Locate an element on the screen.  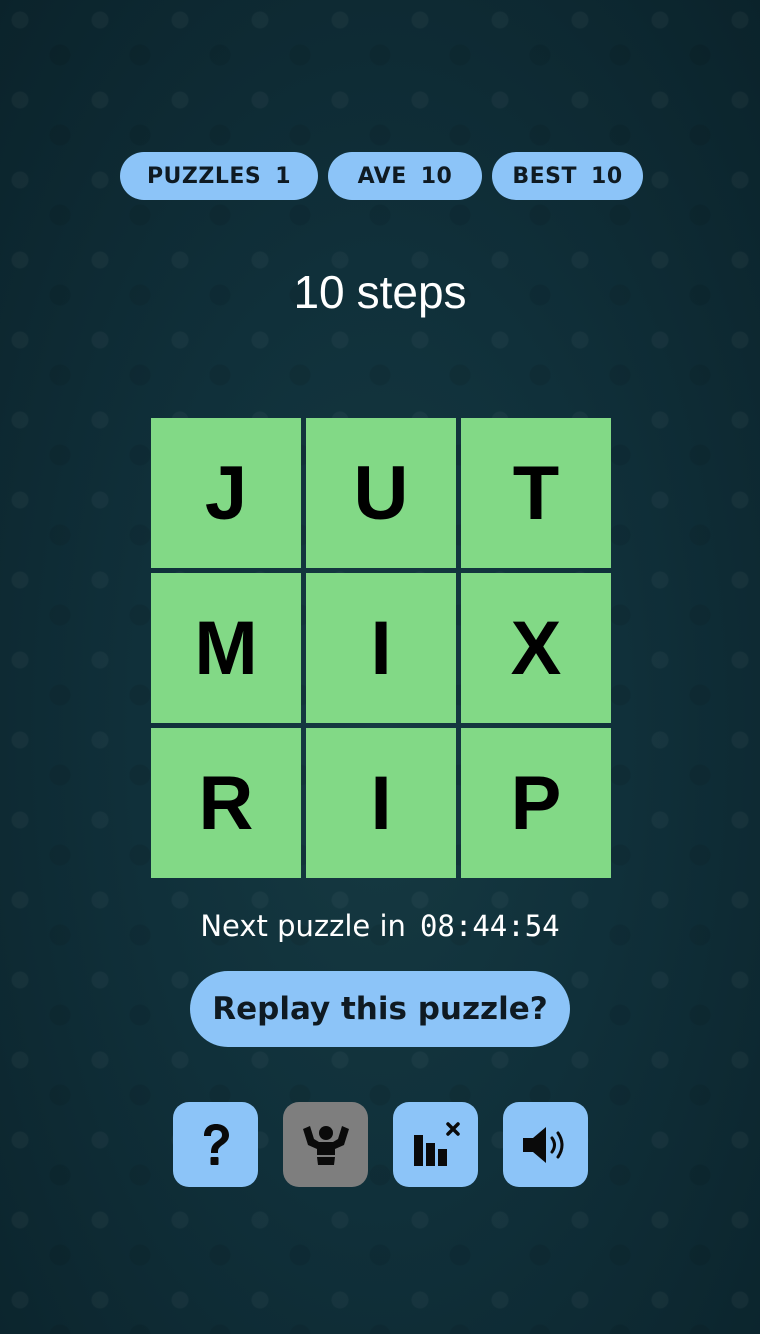
replay-puzzle-button: Replay this puzzle? is located at coordinates (380, 1009).